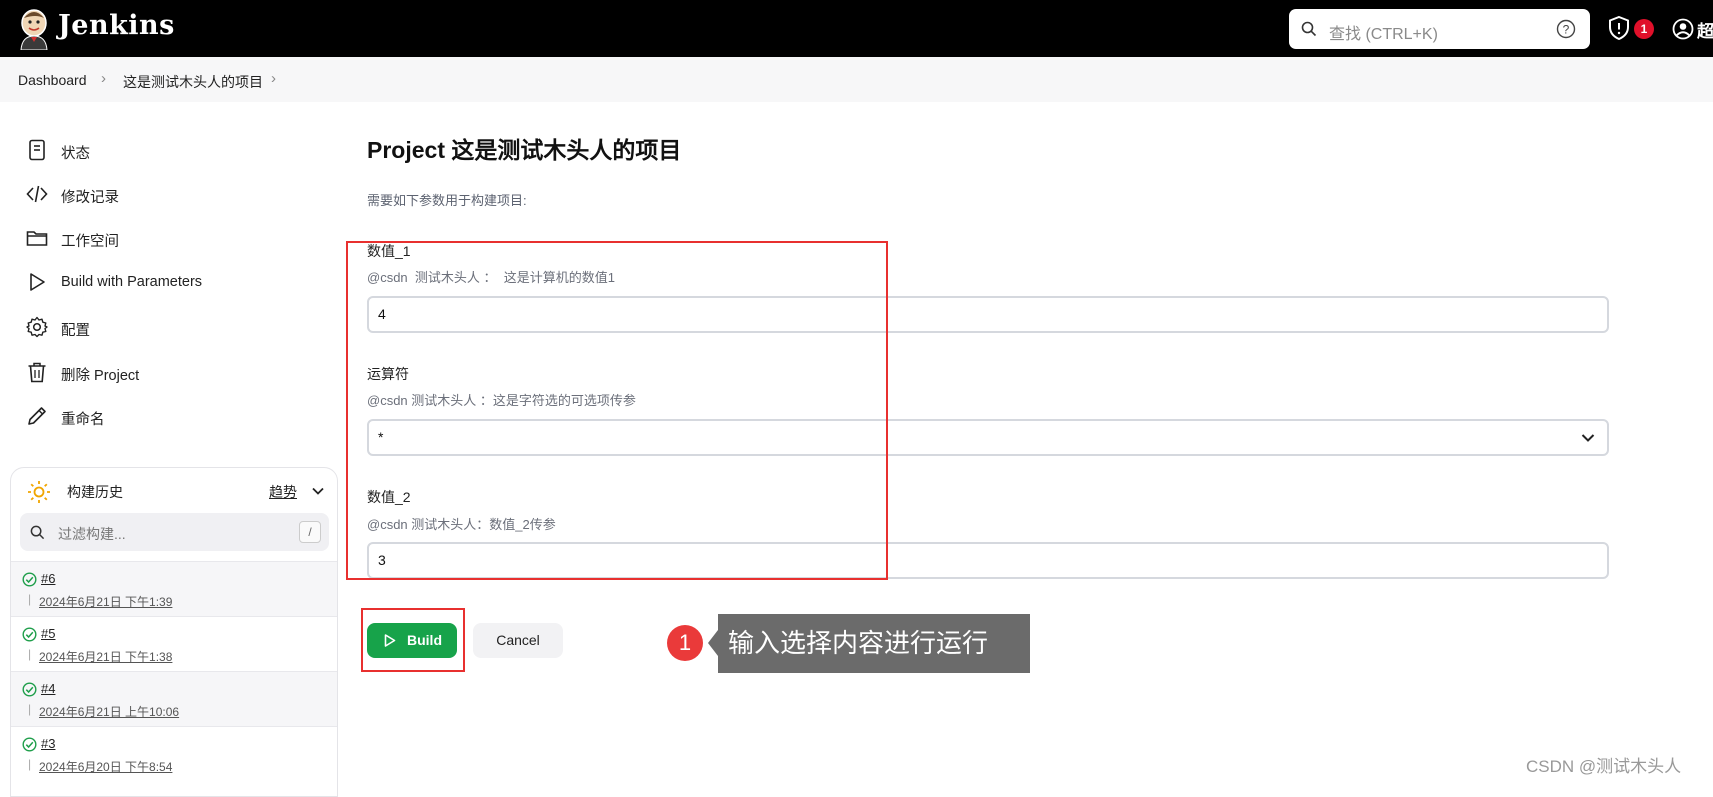 The image size is (1713, 797). I want to click on build-row: #6 | 2024年6月21日 下午1:39, so click(174, 588).